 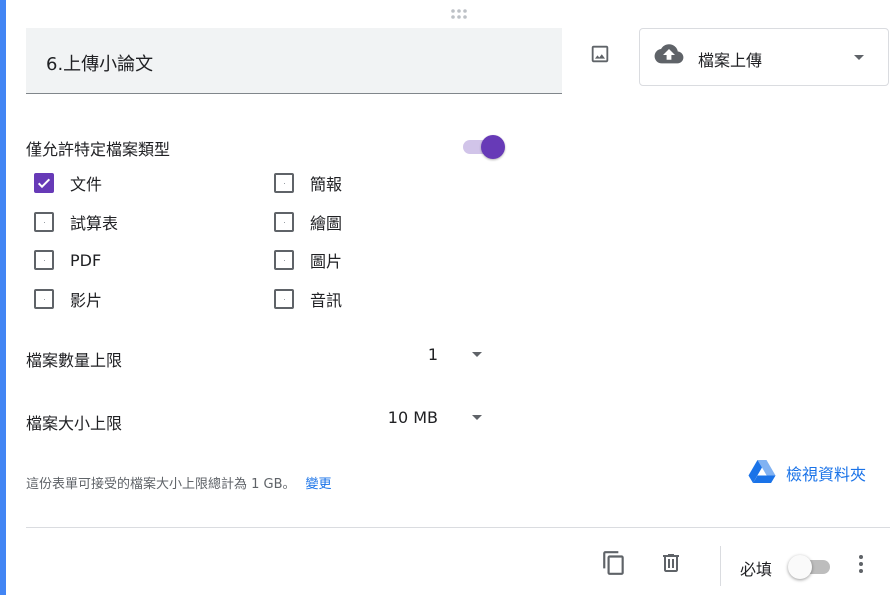 What do you see at coordinates (826, 474) in the screenshot?
I see `view-folder-label: 檢視資料夾` at bounding box center [826, 474].